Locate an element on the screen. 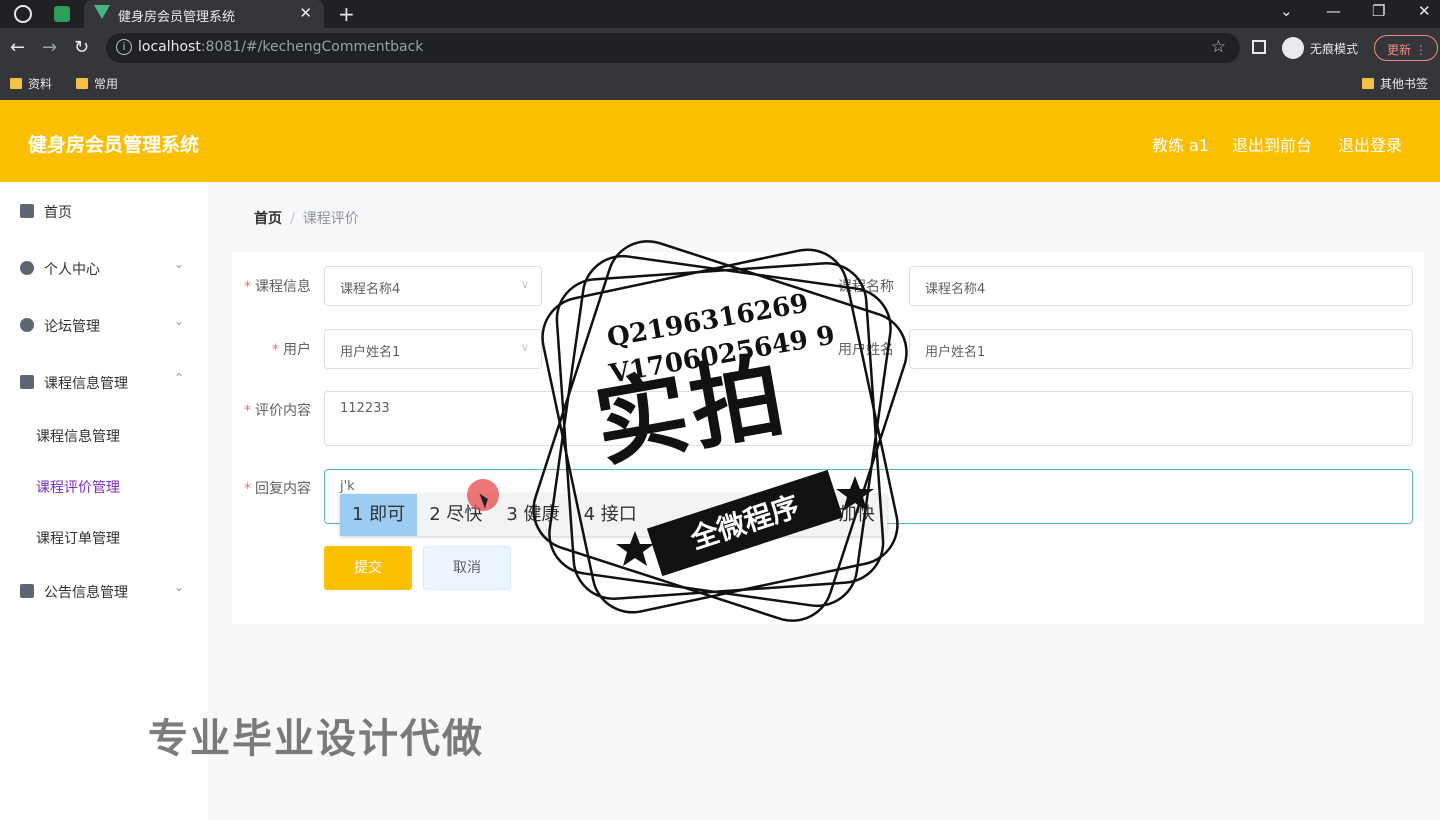 This screenshot has width=1440, height=820. user-label: * 用户 is located at coordinates (291, 349).